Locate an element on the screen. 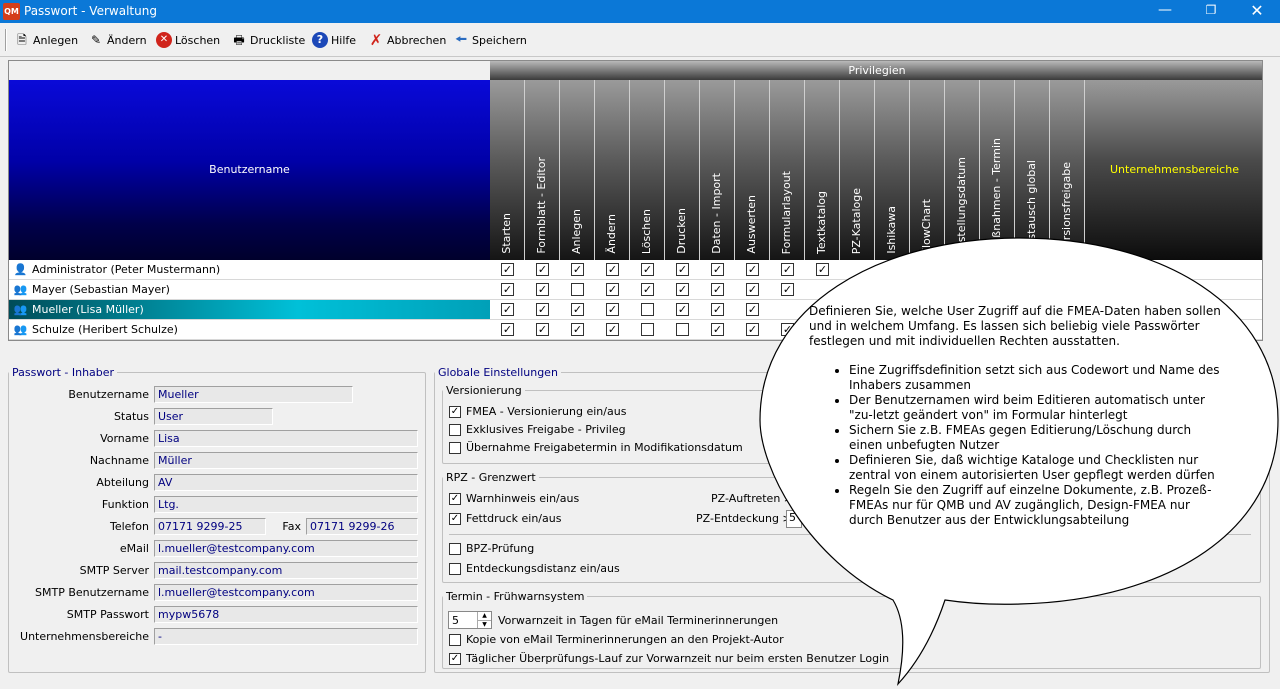 The height and width of the screenshot is (689, 1280). close-button: ✕ is located at coordinates (1257, 11).